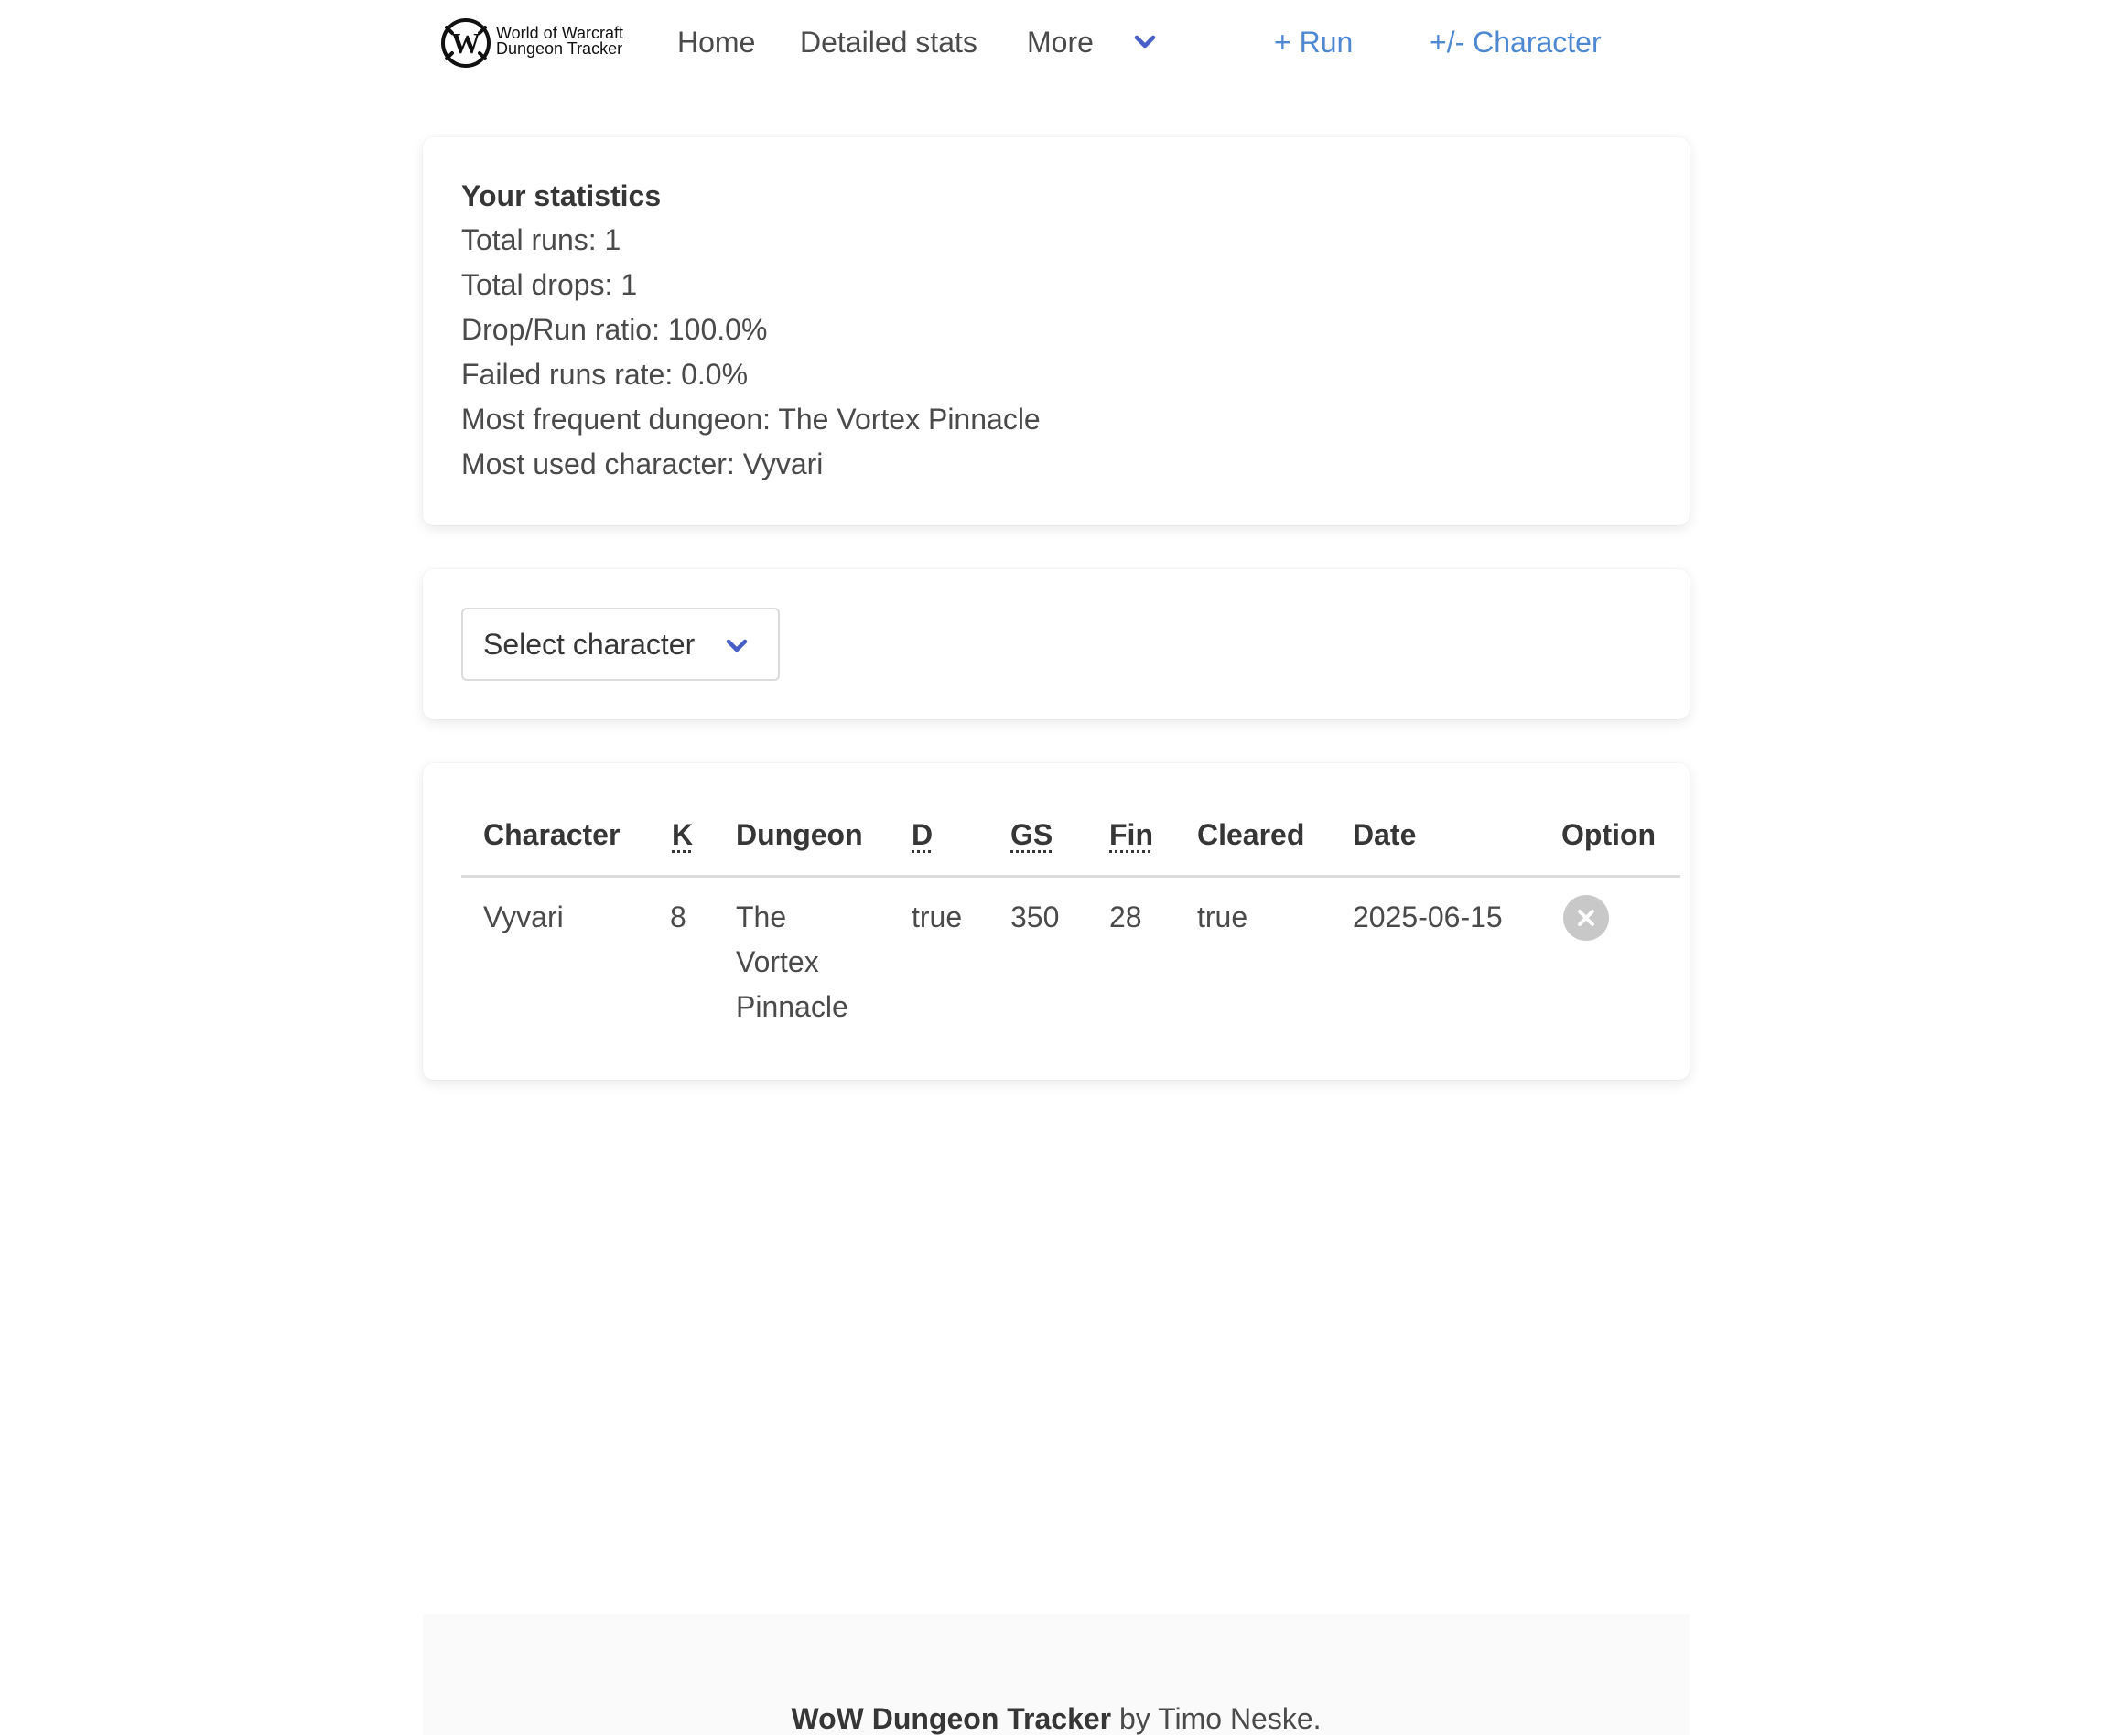  I want to click on cell-character: Vyvari, so click(523, 917).